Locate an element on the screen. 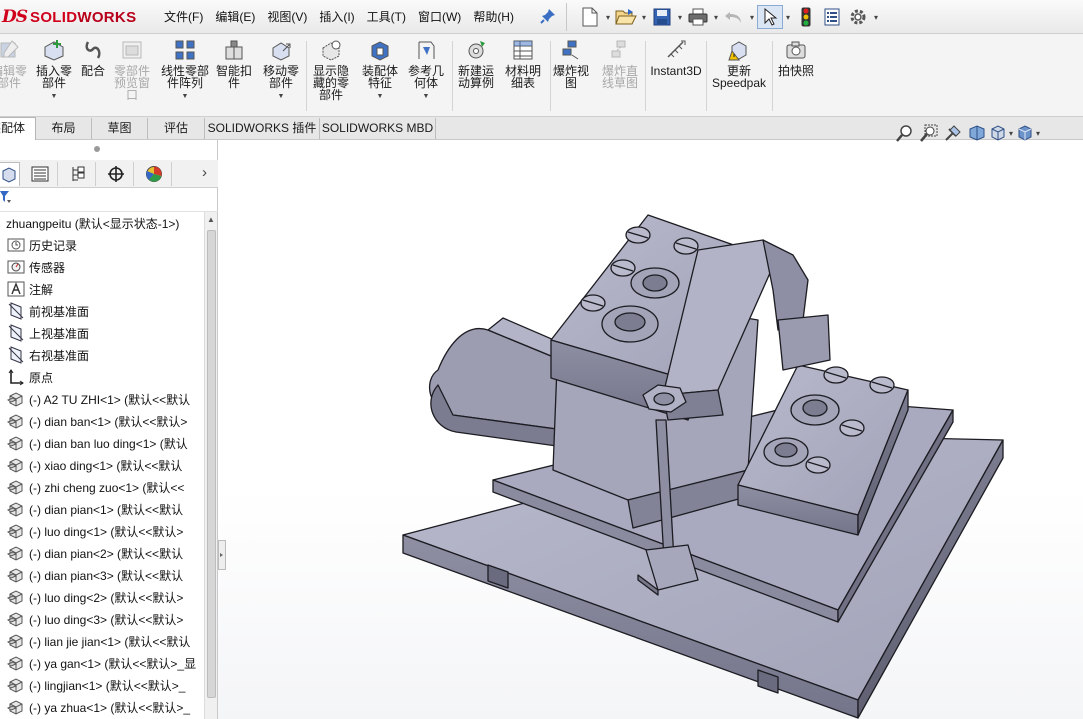 The height and width of the screenshot is (719, 1083). scroll-up-icon: ▲ is located at coordinates (211, 219).